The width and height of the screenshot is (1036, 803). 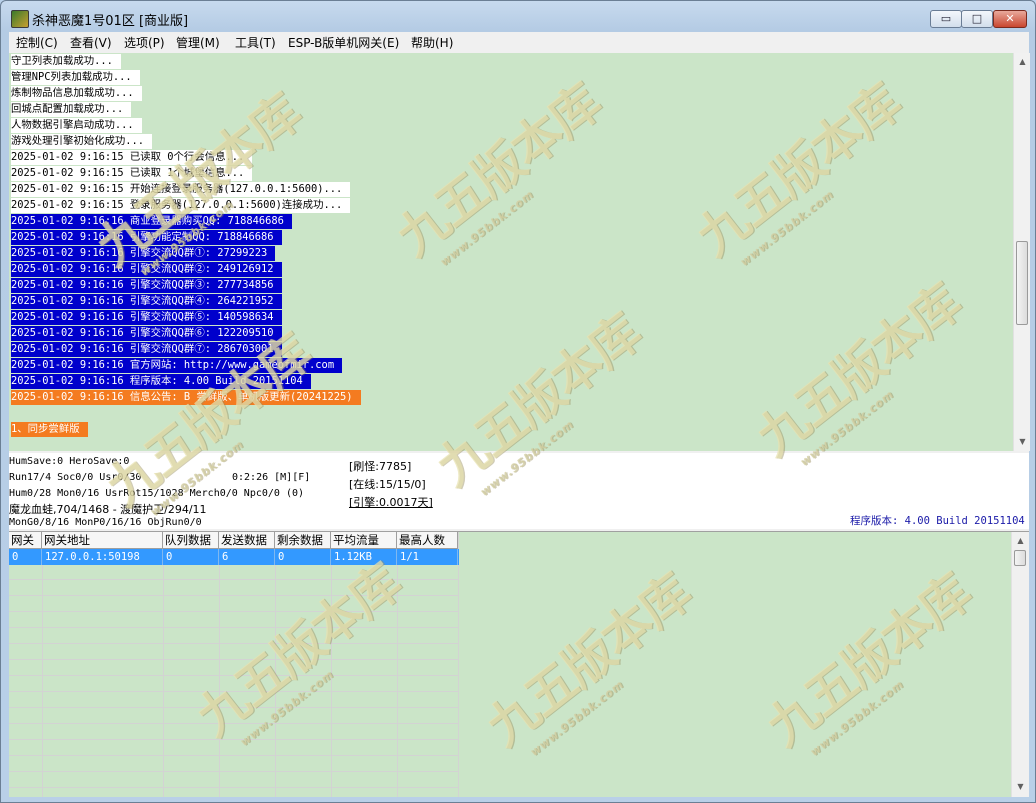 I want to click on log-scrollbar: ▲ ▼, so click(x=1021, y=252).